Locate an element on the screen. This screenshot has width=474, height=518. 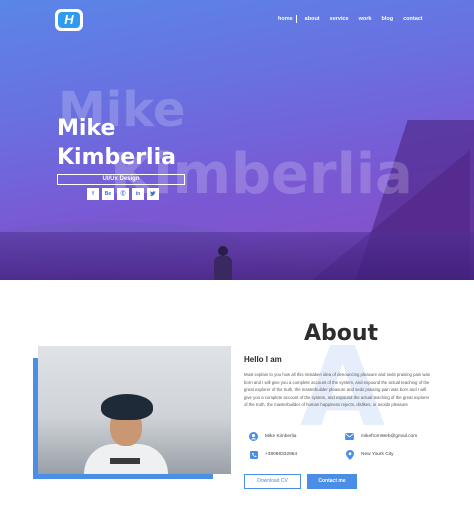
hero-ground is located at coordinates (237, 256).